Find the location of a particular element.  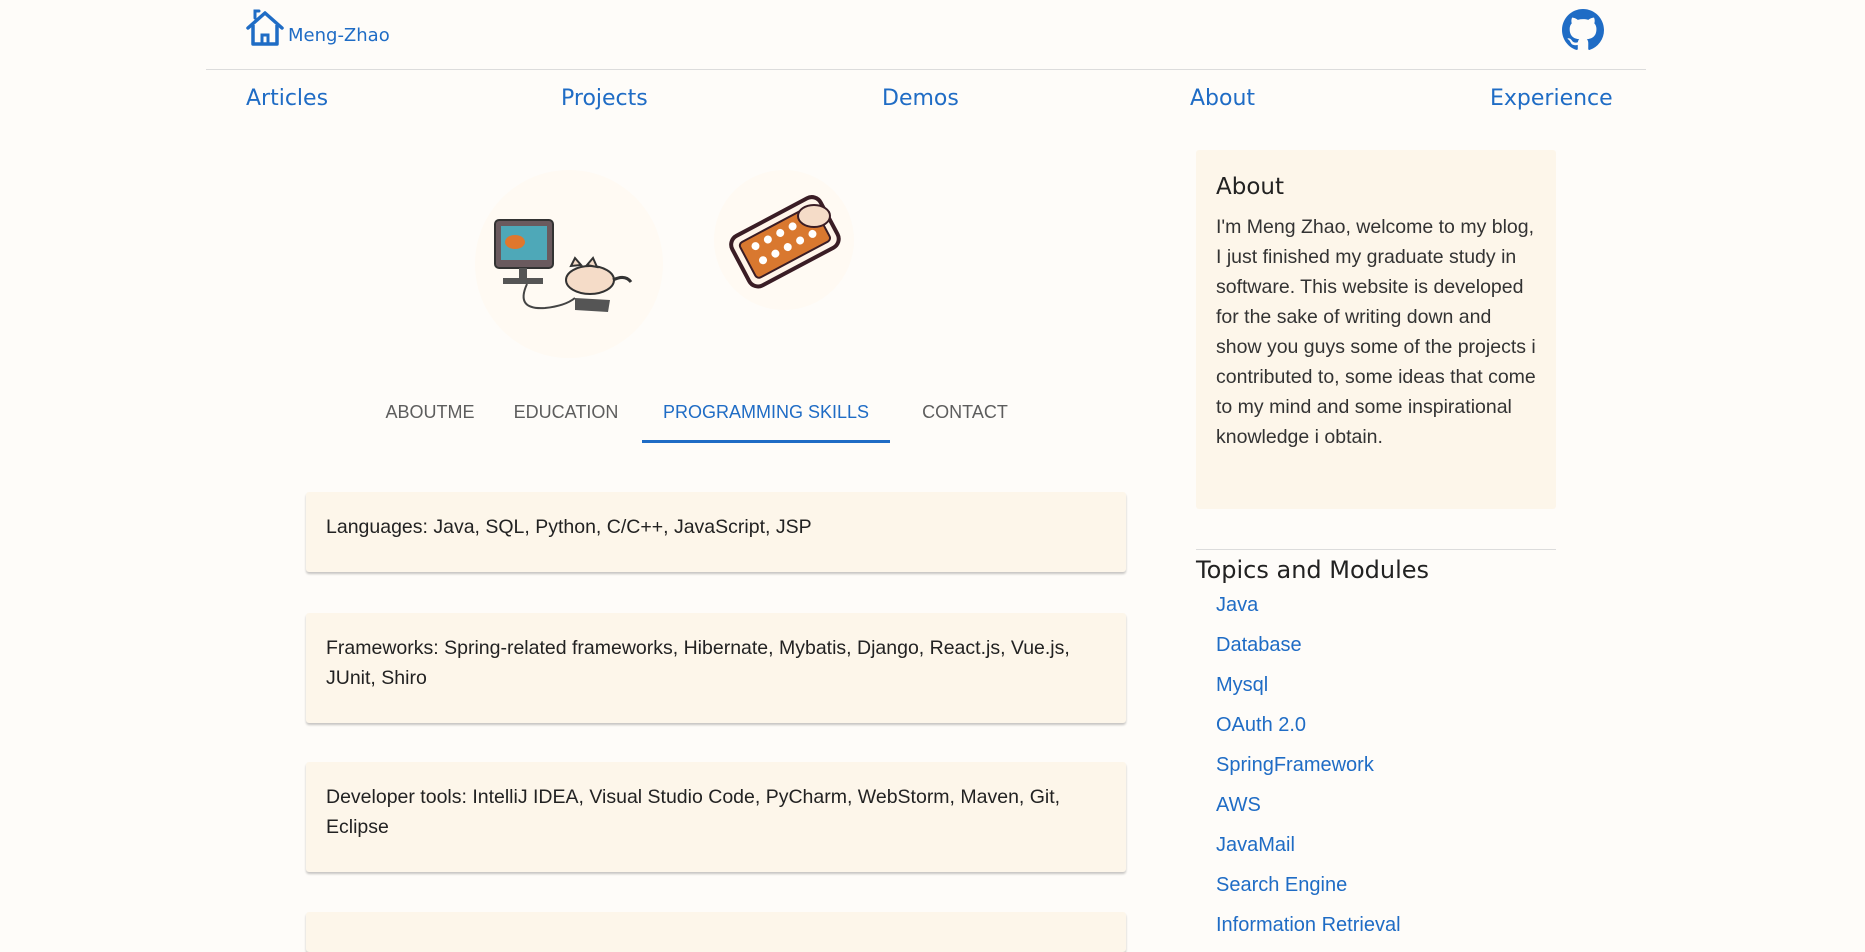

topic-link: JavaMail is located at coordinates (1308, 852).